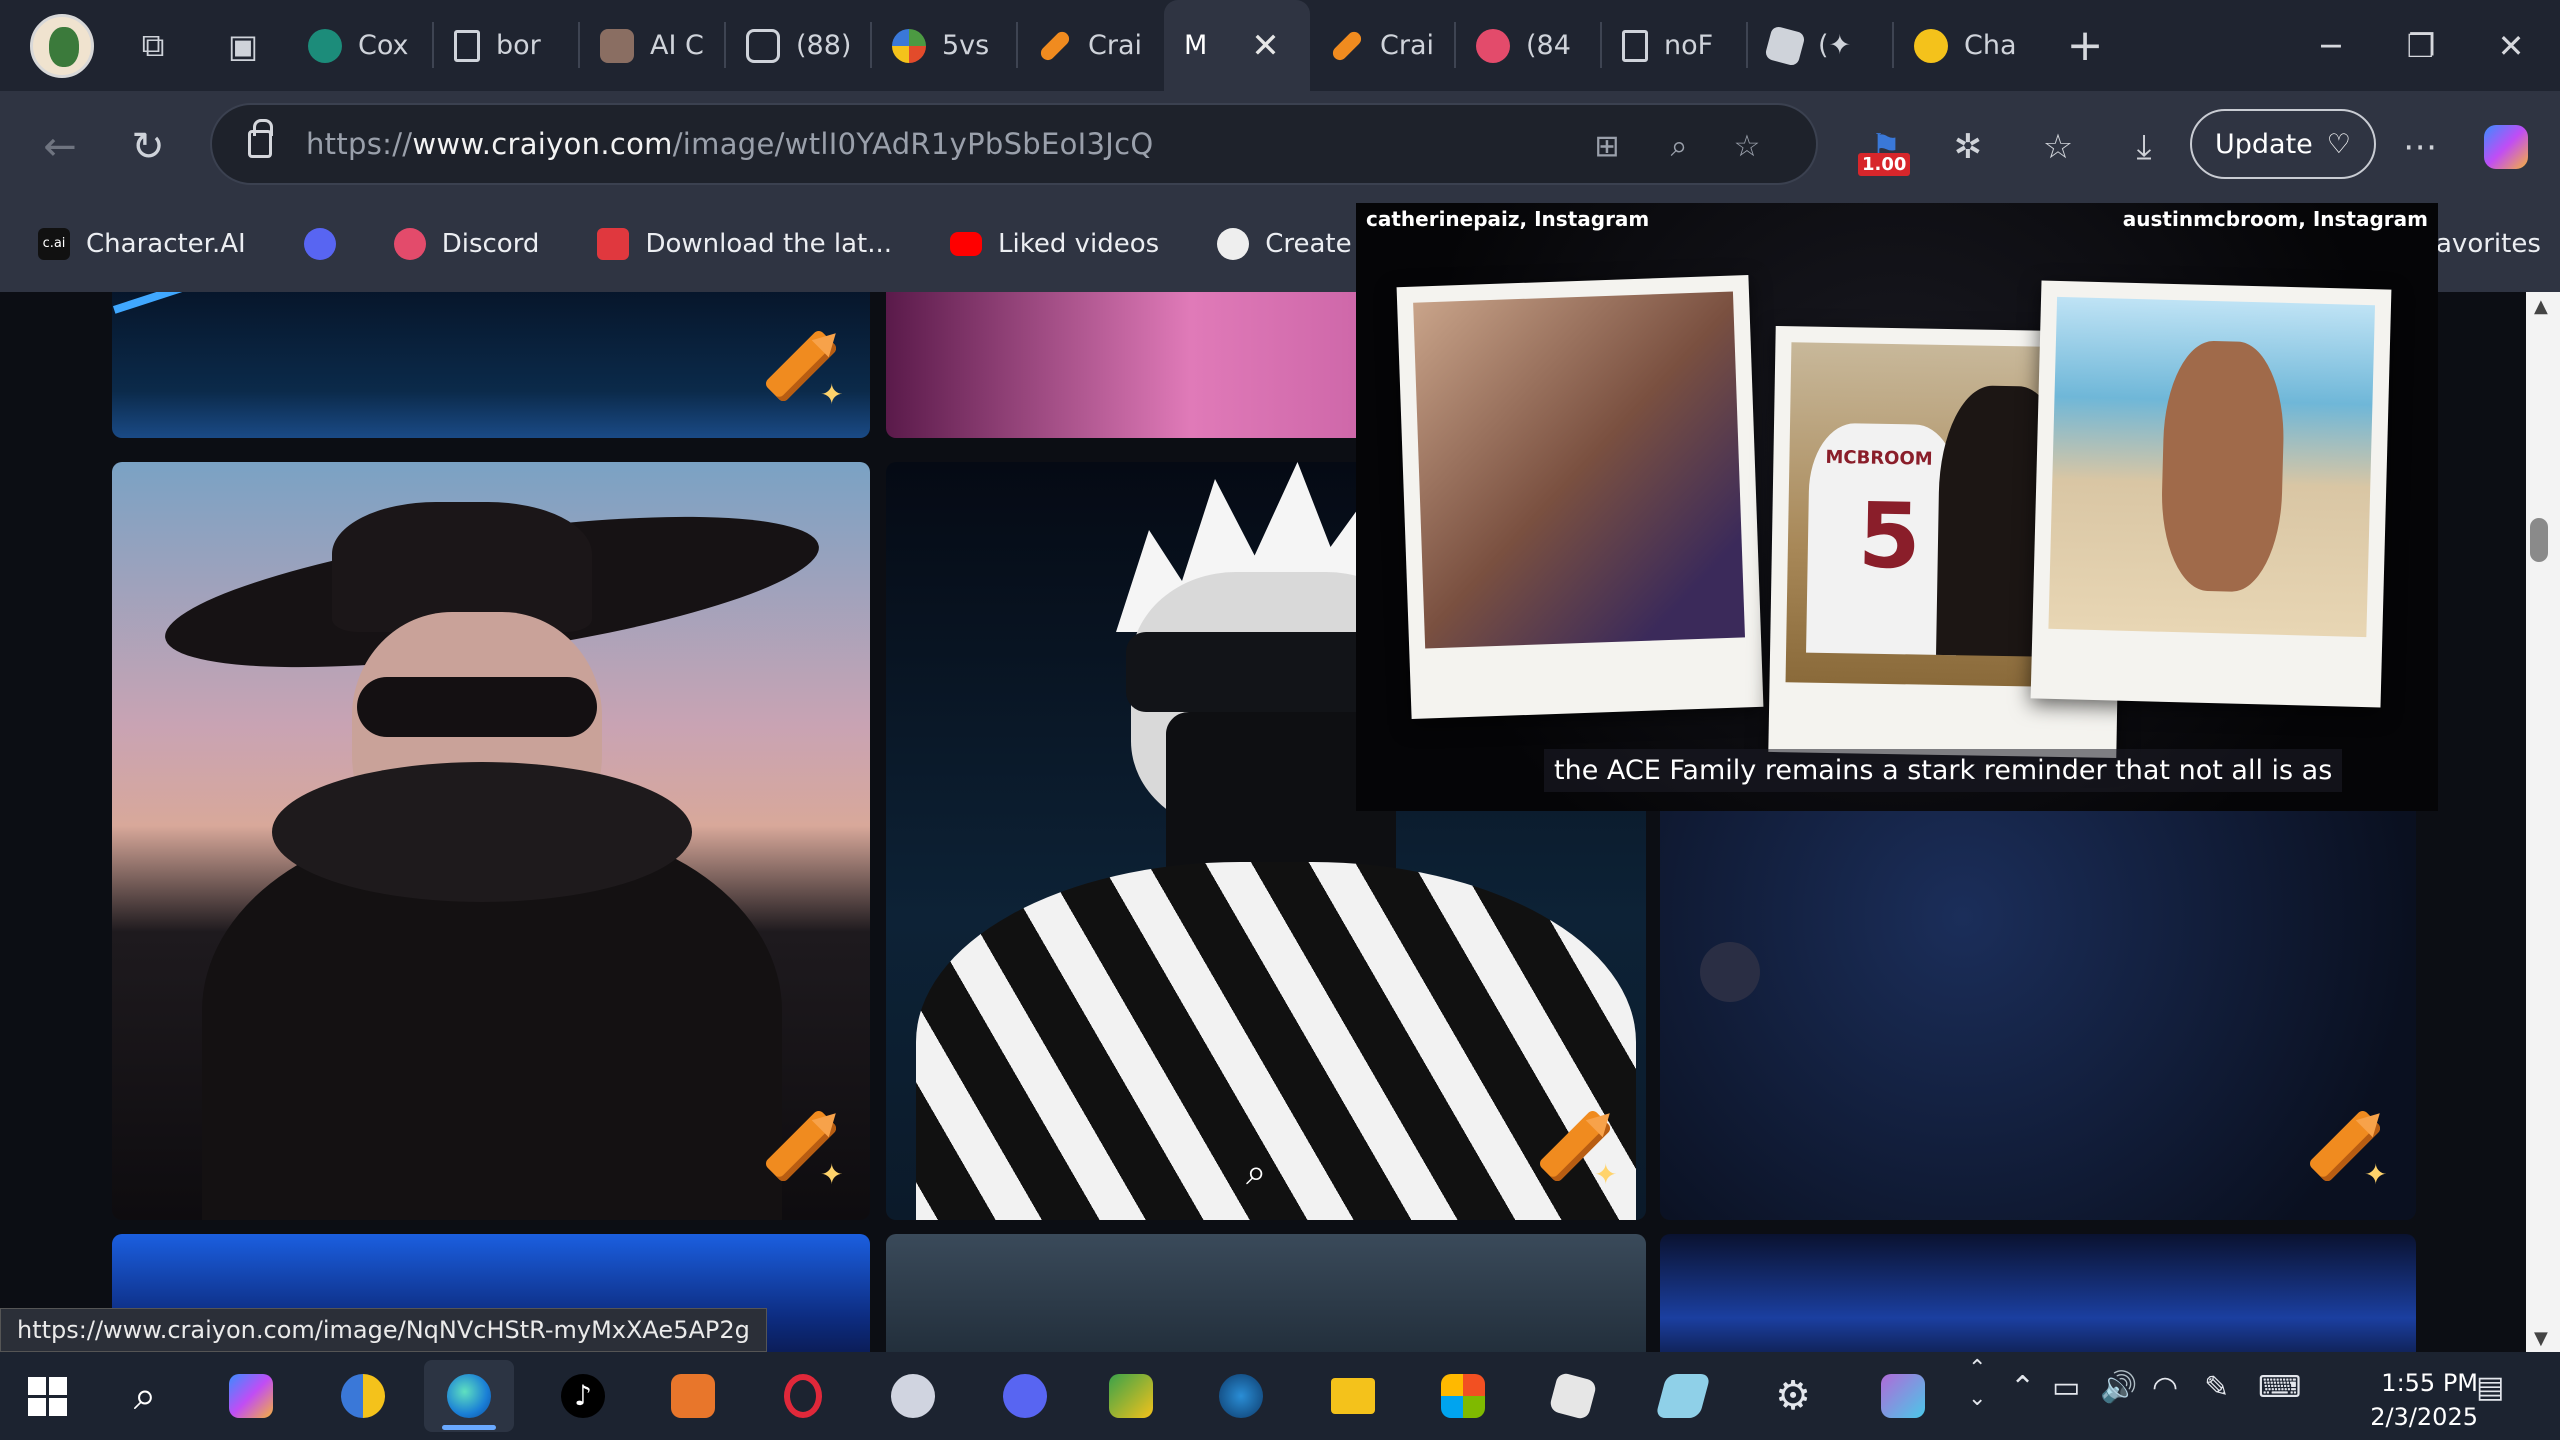 This screenshot has height=1440, width=2560. Describe the element at coordinates (2283, 144) in the screenshot. I see `update-button: Update ♡` at that location.